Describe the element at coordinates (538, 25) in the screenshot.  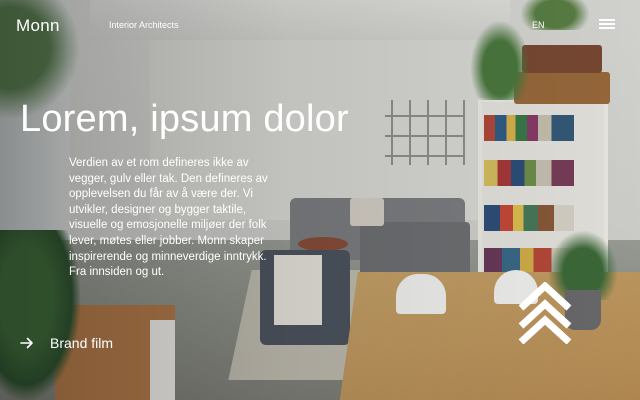
I see `language-switcher: EN` at that location.